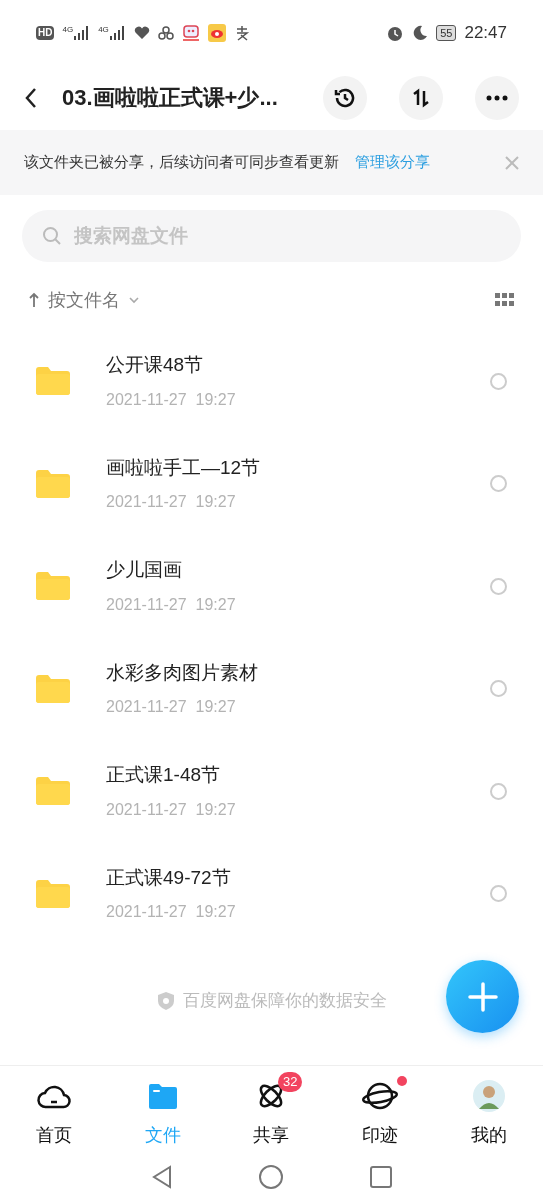  Describe the element at coordinates (284, 1001) in the screenshot. I see `security-note: 百度网盘保障你的数据安全` at that location.